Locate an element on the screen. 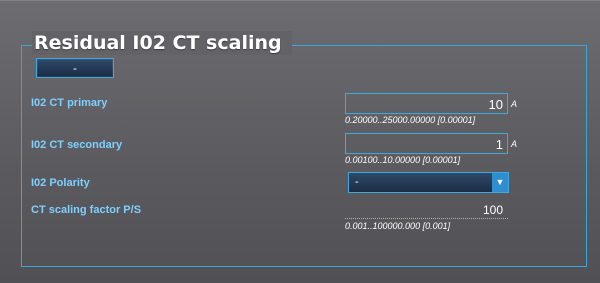 This screenshot has width=600, height=283. scaling-factor-label: CT scaling factor P/S is located at coordinates (86, 210).